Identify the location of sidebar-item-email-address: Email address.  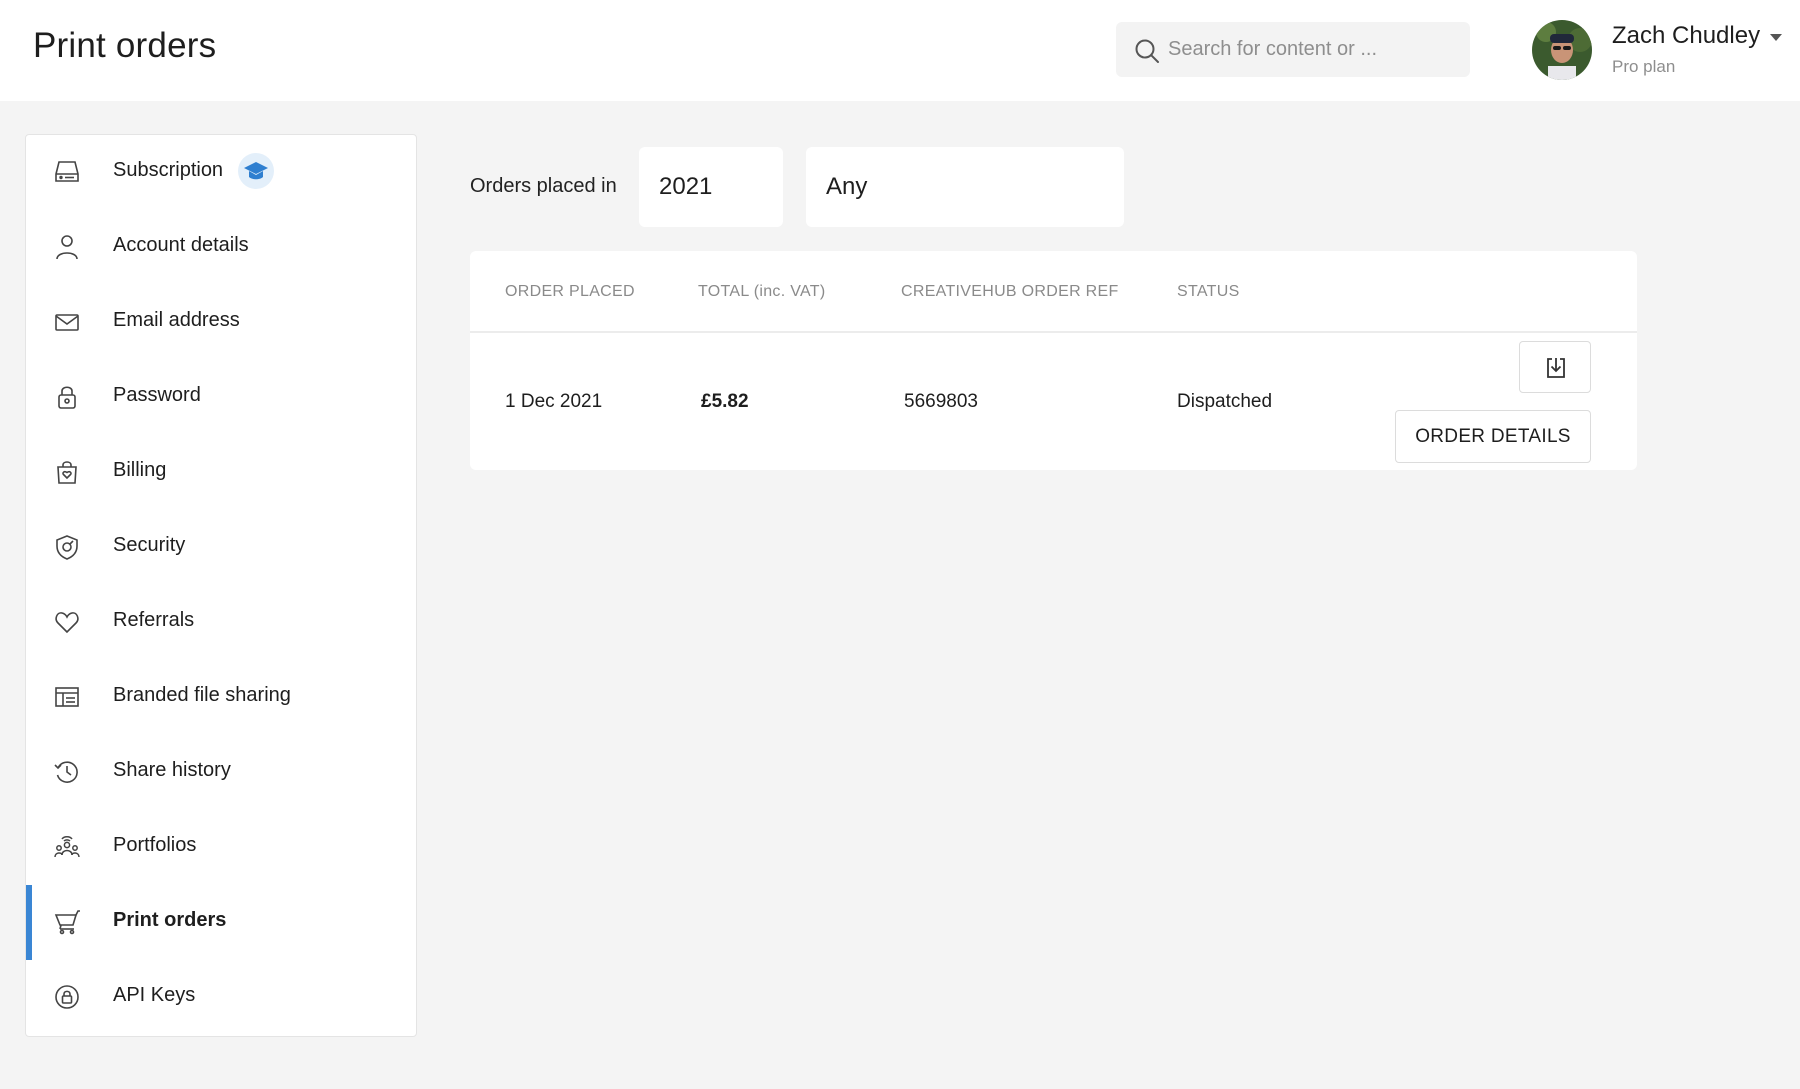
(221, 322).